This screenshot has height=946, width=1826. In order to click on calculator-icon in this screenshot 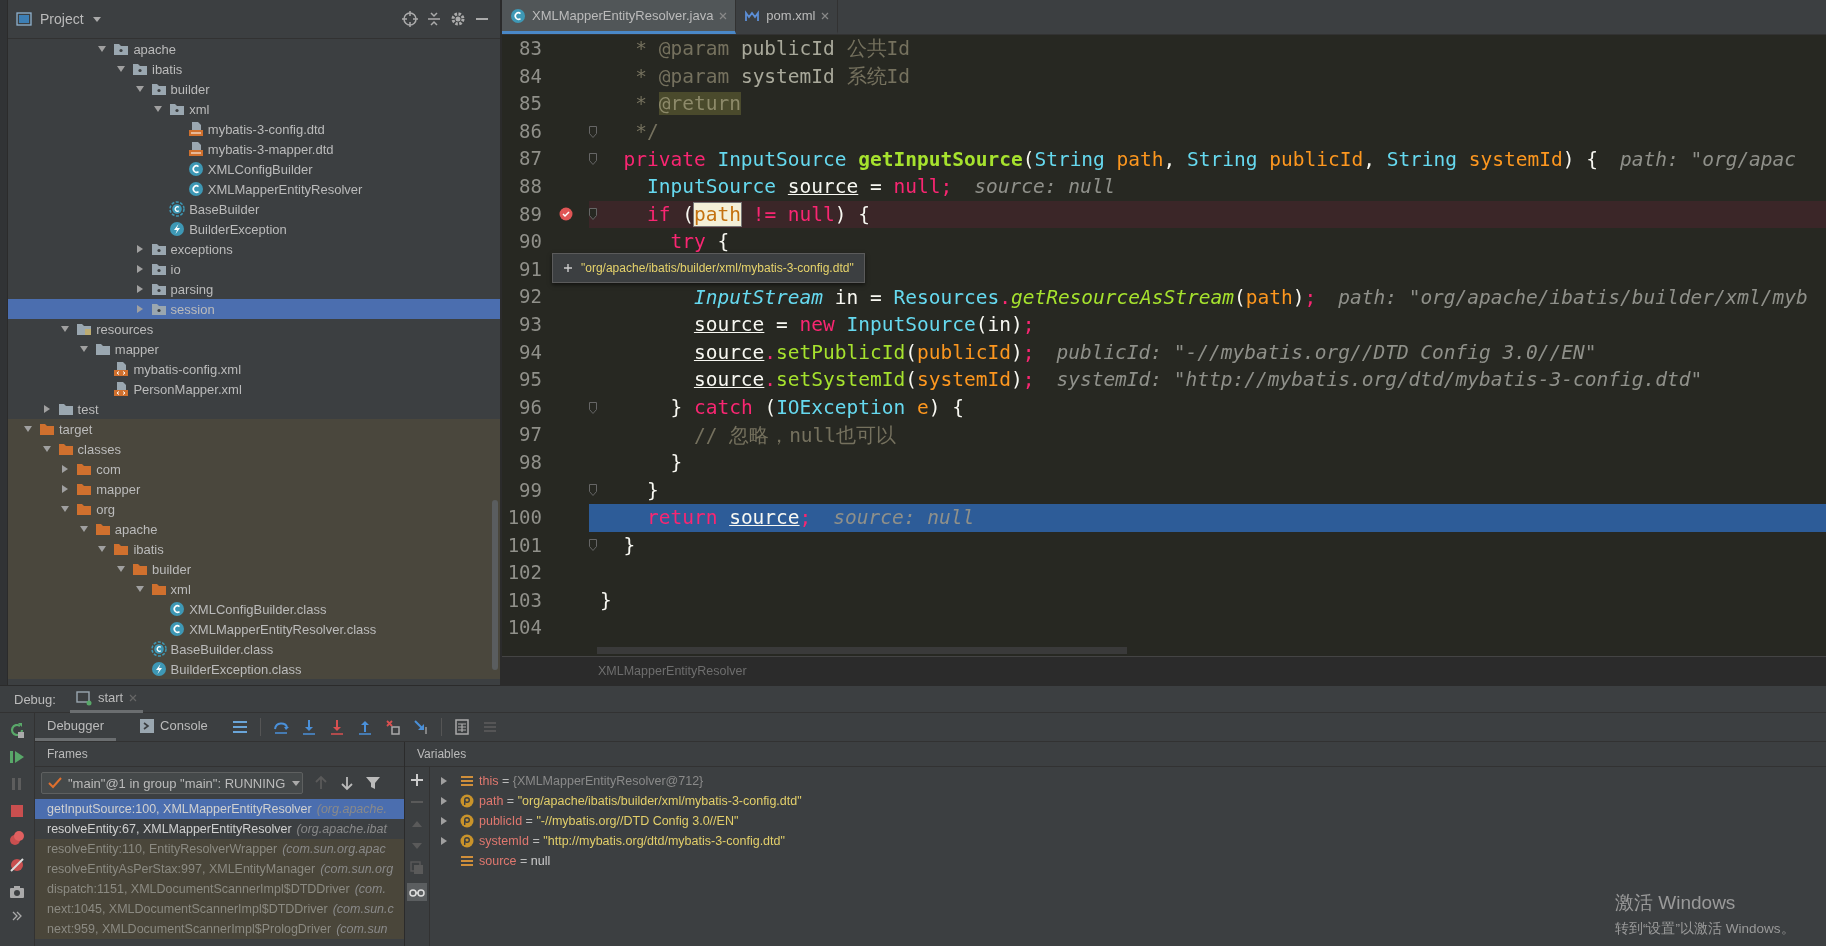, I will do `click(461, 727)`.